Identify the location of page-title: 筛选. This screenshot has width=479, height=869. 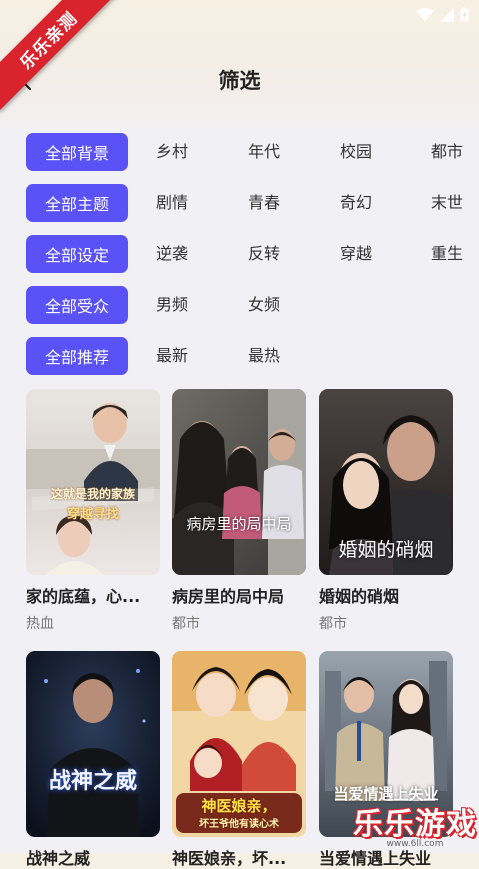
(239, 81).